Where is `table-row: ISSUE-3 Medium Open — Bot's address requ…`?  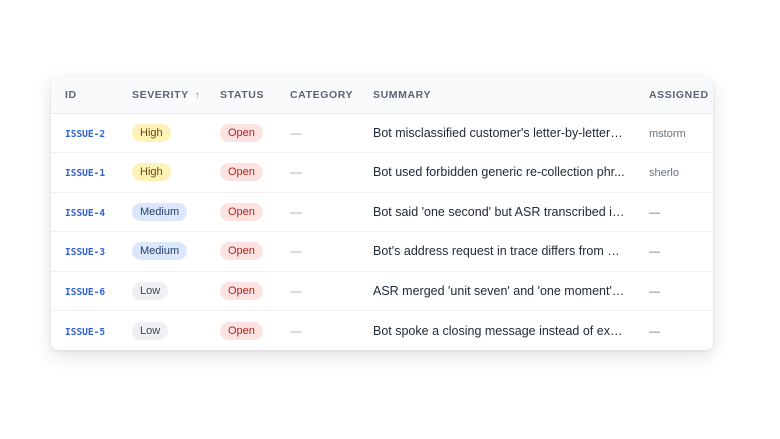
table-row: ISSUE-3 Medium Open — Bot's address requ… is located at coordinates (382, 251).